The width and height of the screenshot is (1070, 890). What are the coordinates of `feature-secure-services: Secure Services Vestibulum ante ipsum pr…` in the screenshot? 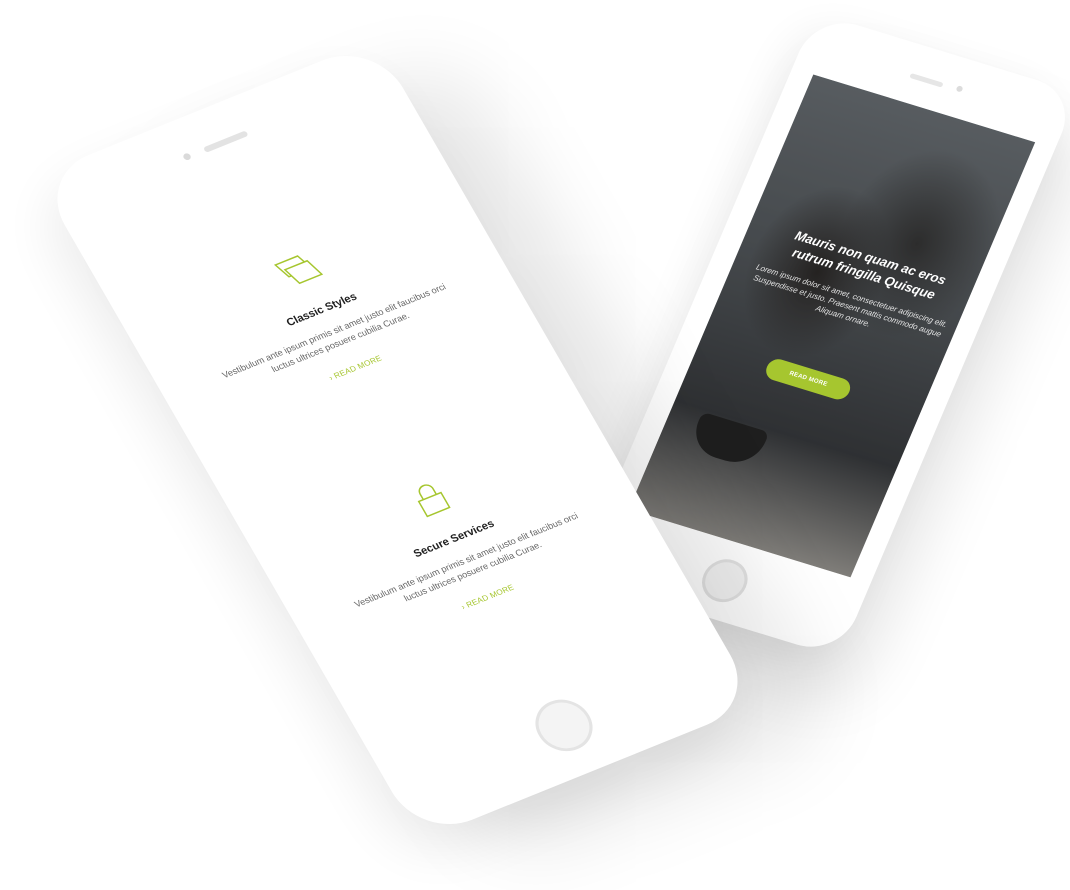 It's located at (457, 544).